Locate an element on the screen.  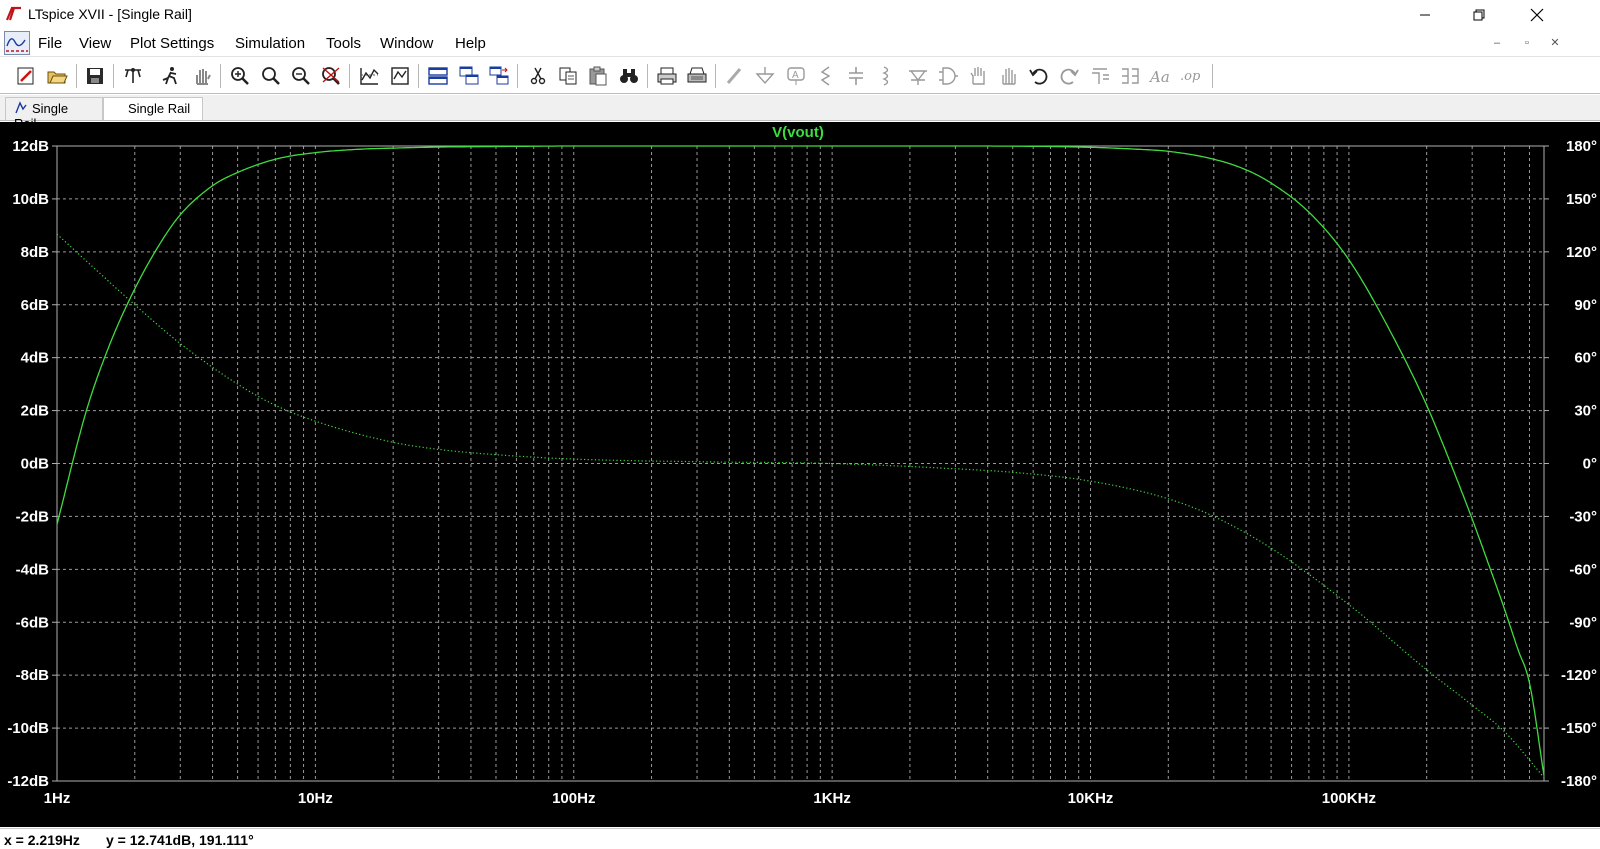
autorange-button is located at coordinates (369, 76).